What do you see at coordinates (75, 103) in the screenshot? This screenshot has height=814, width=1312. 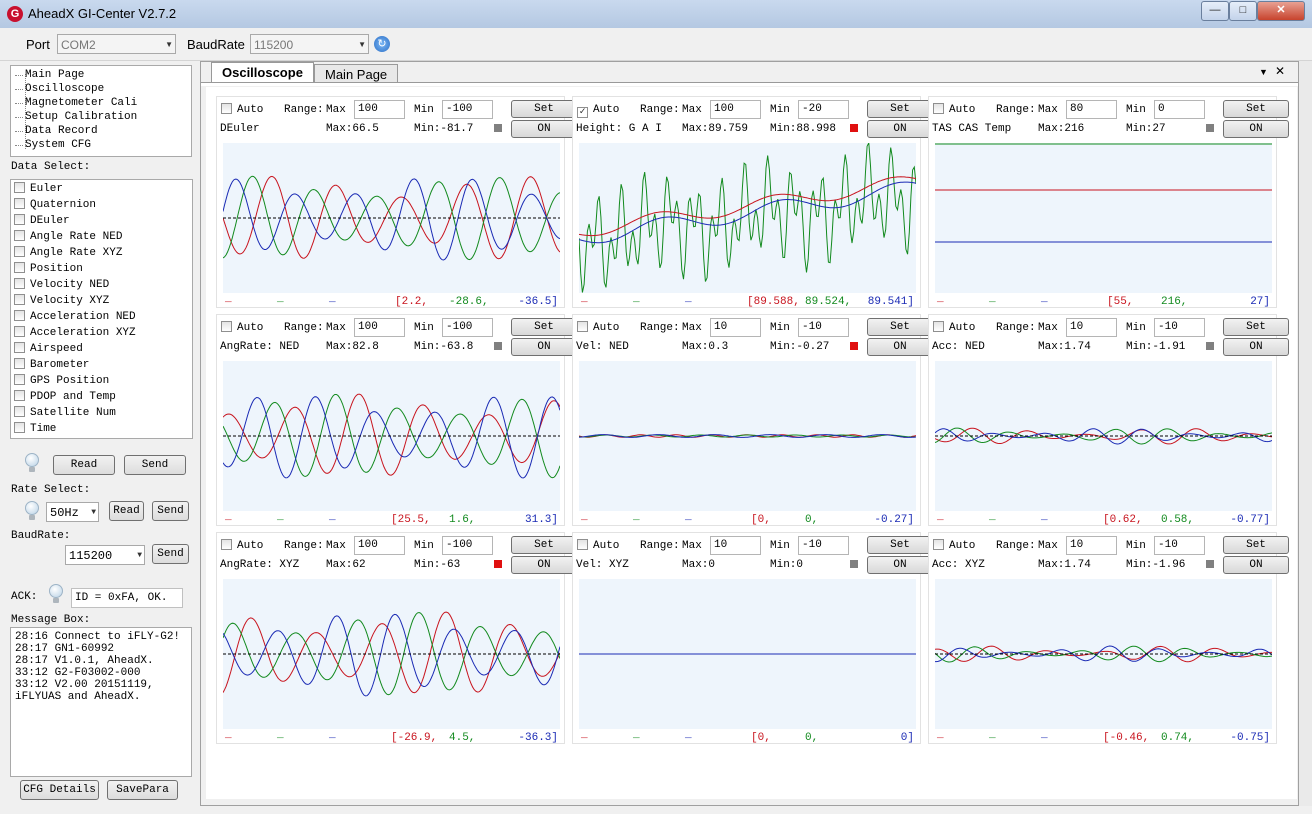 I see `tree-item-magnetometer-cali: Magnetometer Cali` at bounding box center [75, 103].